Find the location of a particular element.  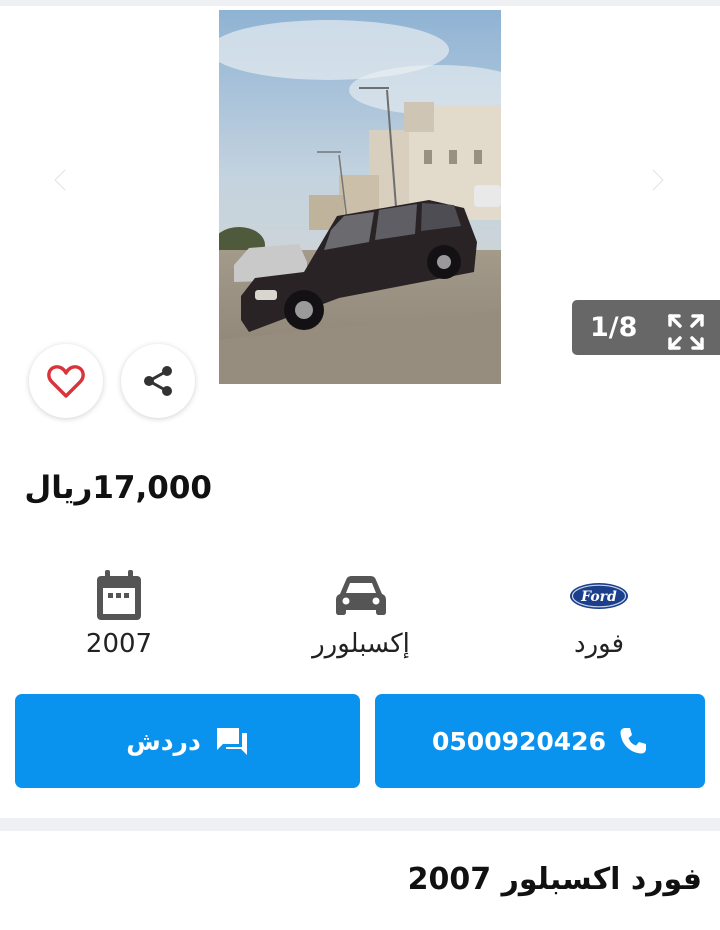

ford-logo-text: Ford is located at coordinates (598, 597).